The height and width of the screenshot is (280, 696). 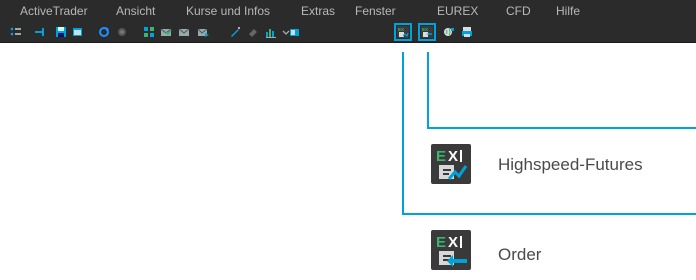 I want to click on toolbar: EX EX, so click(x=348, y=32).